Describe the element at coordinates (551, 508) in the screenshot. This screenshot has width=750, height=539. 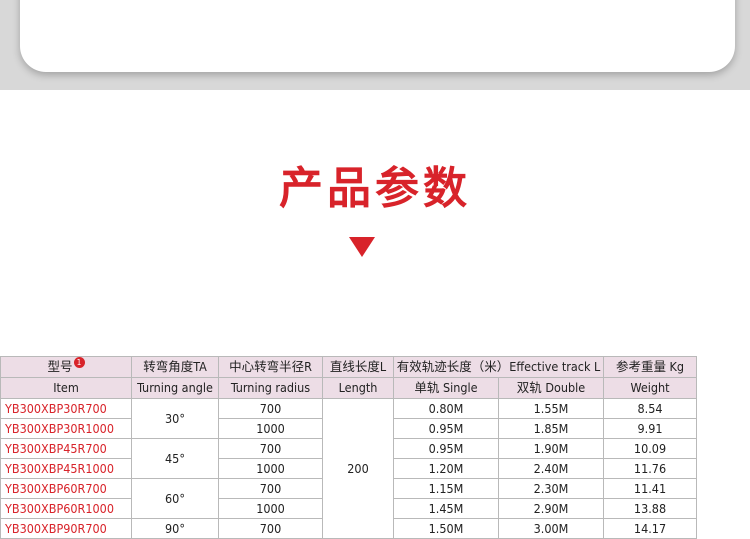
I see `double-track-cell: 2.90M` at that location.